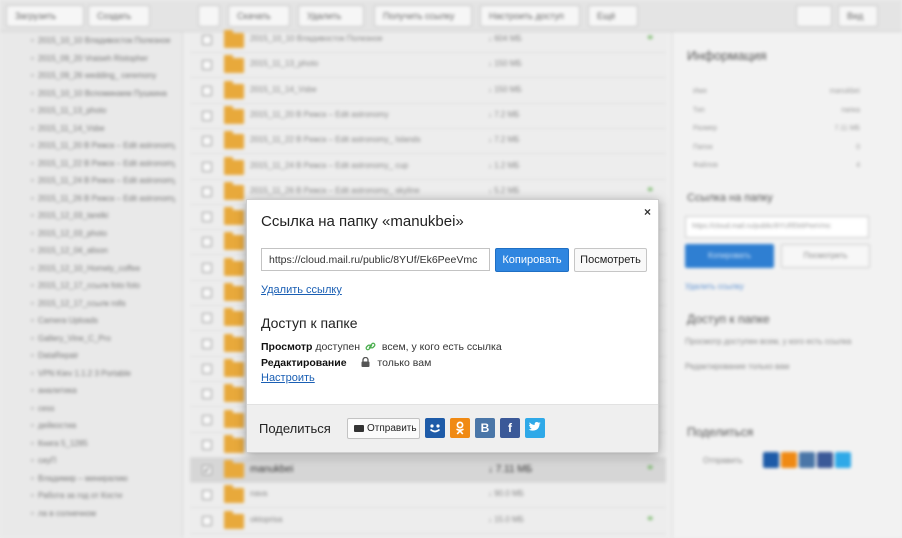 Image resolution: width=902 pixels, height=538 pixels. Describe the element at coordinates (825, 256) in the screenshot. I see `info-view-button: Посмотреть` at that location.